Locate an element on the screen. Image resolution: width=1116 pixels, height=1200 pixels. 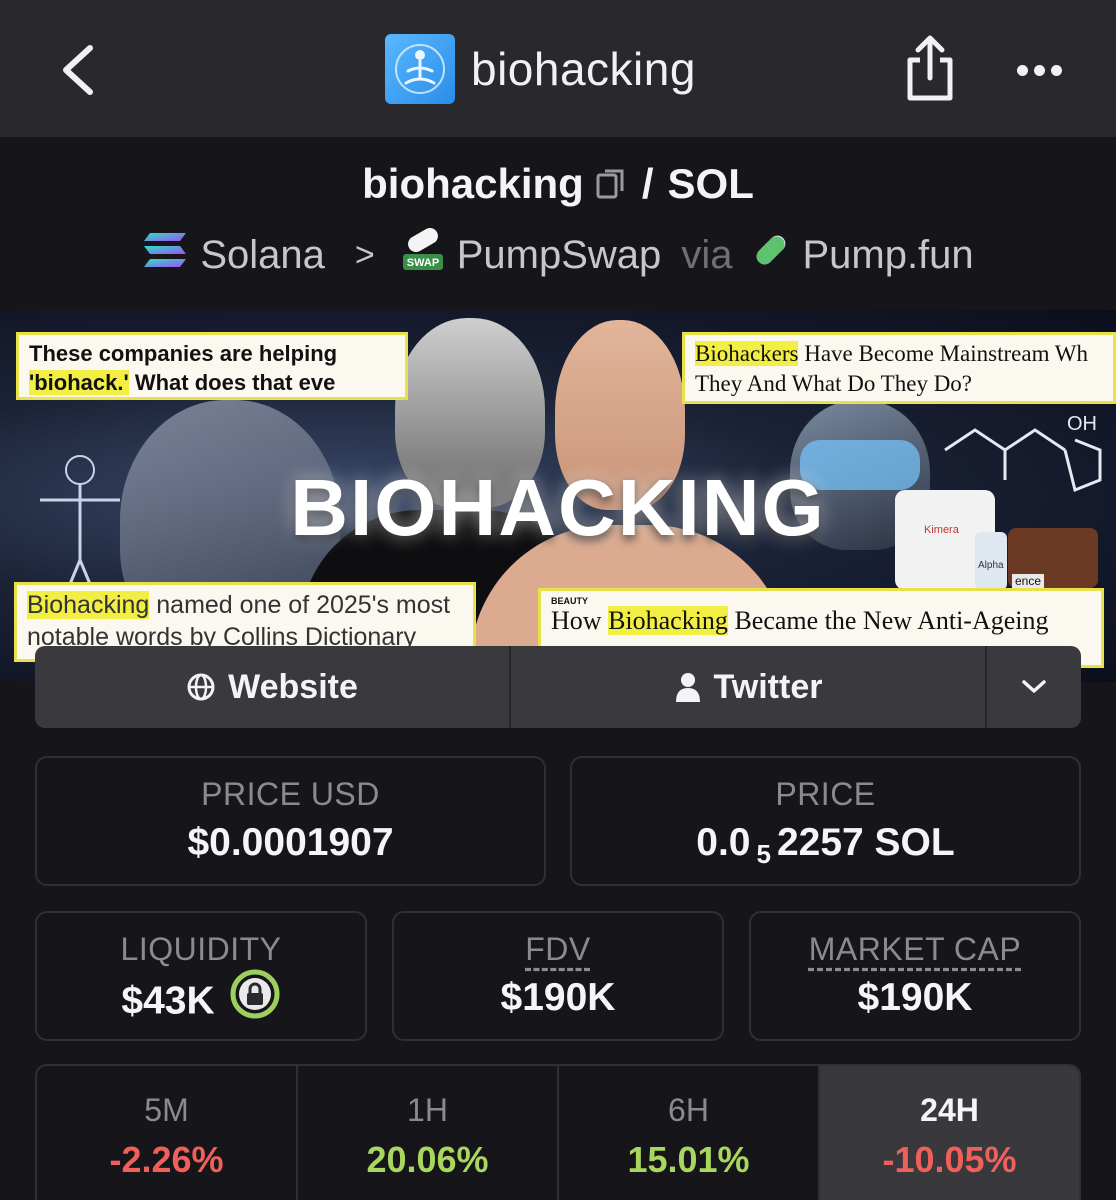
twitter-button: Twitter is located at coordinates (747, 687).